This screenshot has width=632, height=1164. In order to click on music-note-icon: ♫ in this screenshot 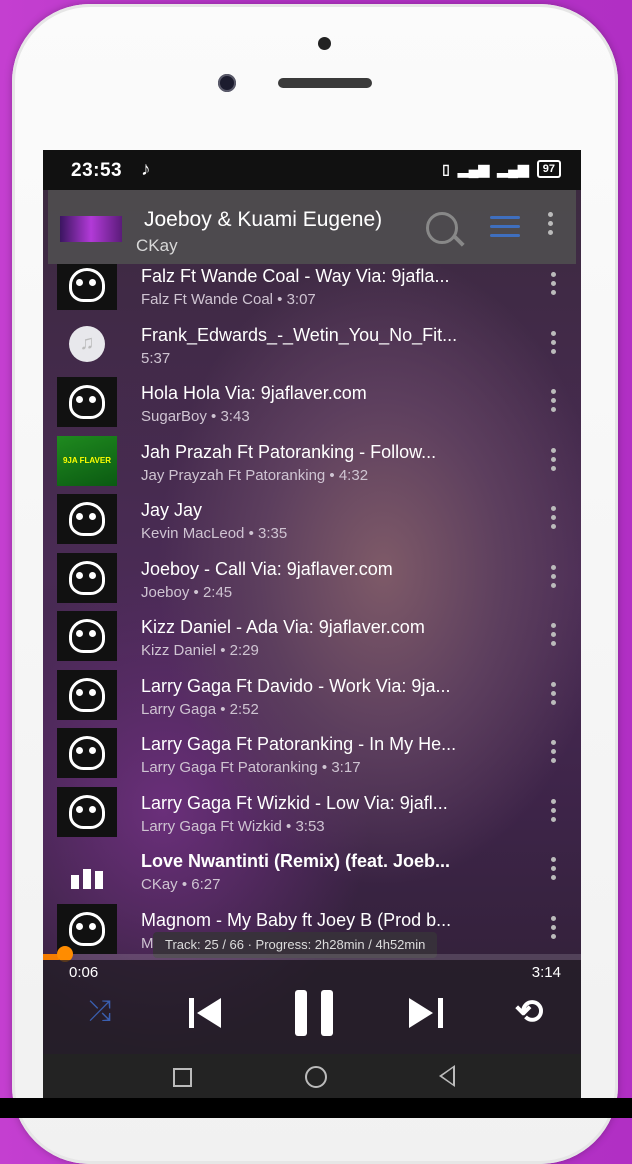, I will do `click(87, 343)`.